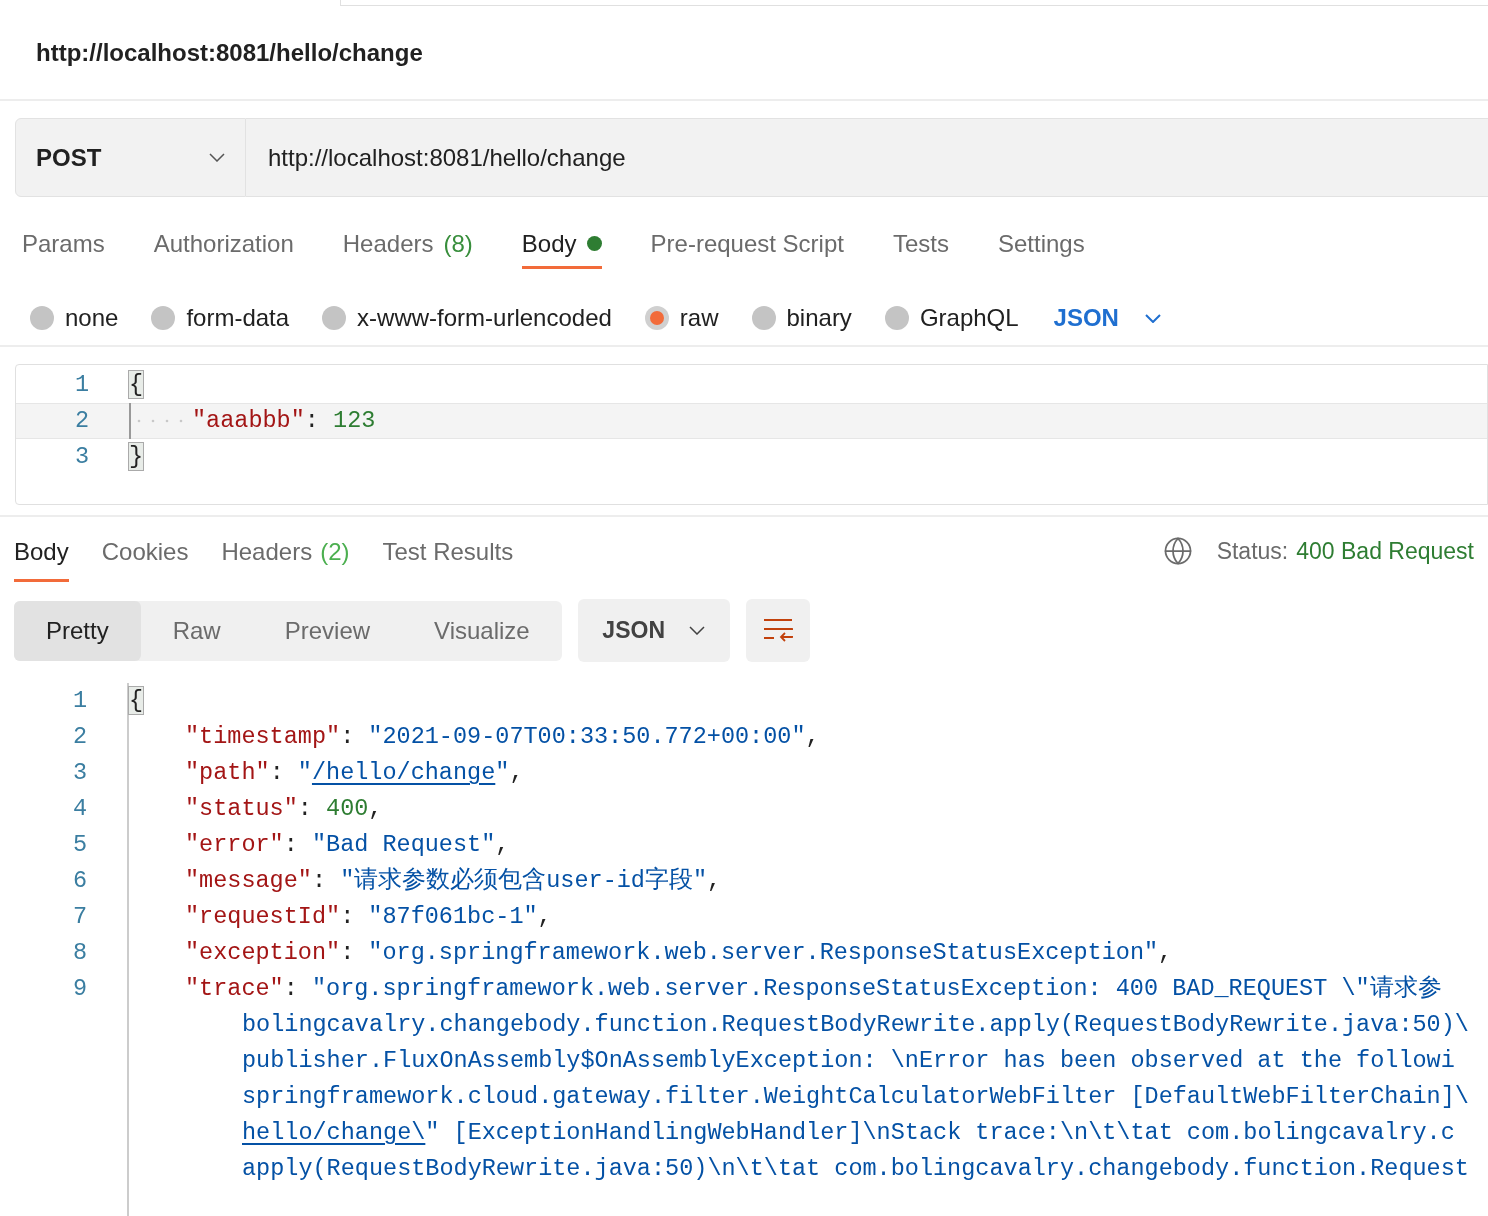 Image resolution: width=1488 pixels, height=1216 pixels. I want to click on code-line: "message": "请求参数必须包含user-id字段",, so click(453, 880).